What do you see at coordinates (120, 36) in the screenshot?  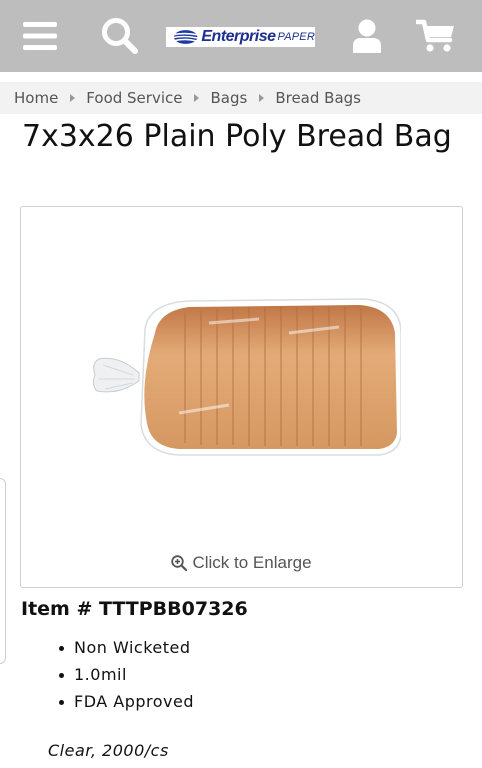 I see `search-icon` at bounding box center [120, 36].